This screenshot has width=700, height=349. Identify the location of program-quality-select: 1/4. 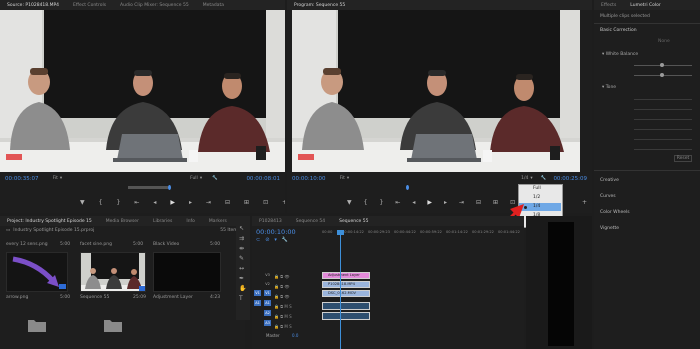
(524, 178).